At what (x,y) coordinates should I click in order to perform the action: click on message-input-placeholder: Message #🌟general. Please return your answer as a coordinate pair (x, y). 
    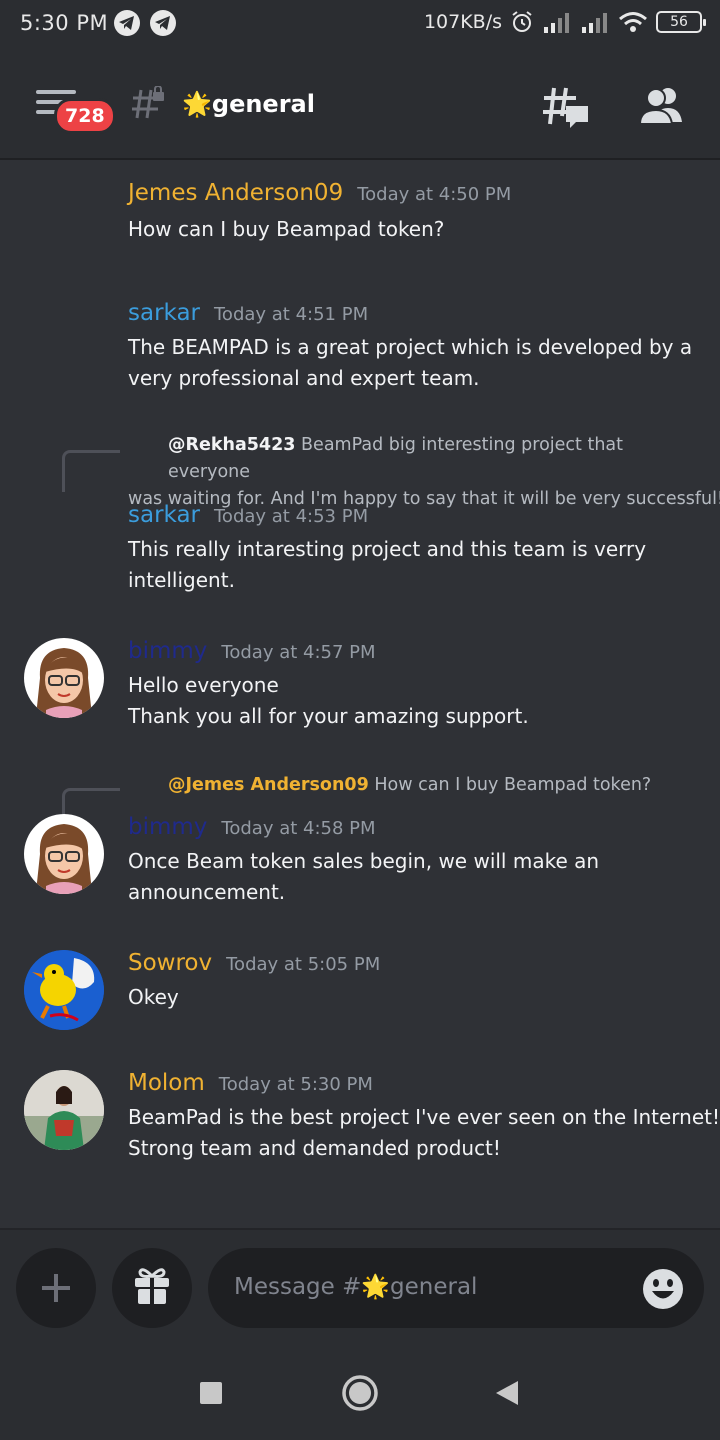
    Looking at the image, I should click on (356, 1287).